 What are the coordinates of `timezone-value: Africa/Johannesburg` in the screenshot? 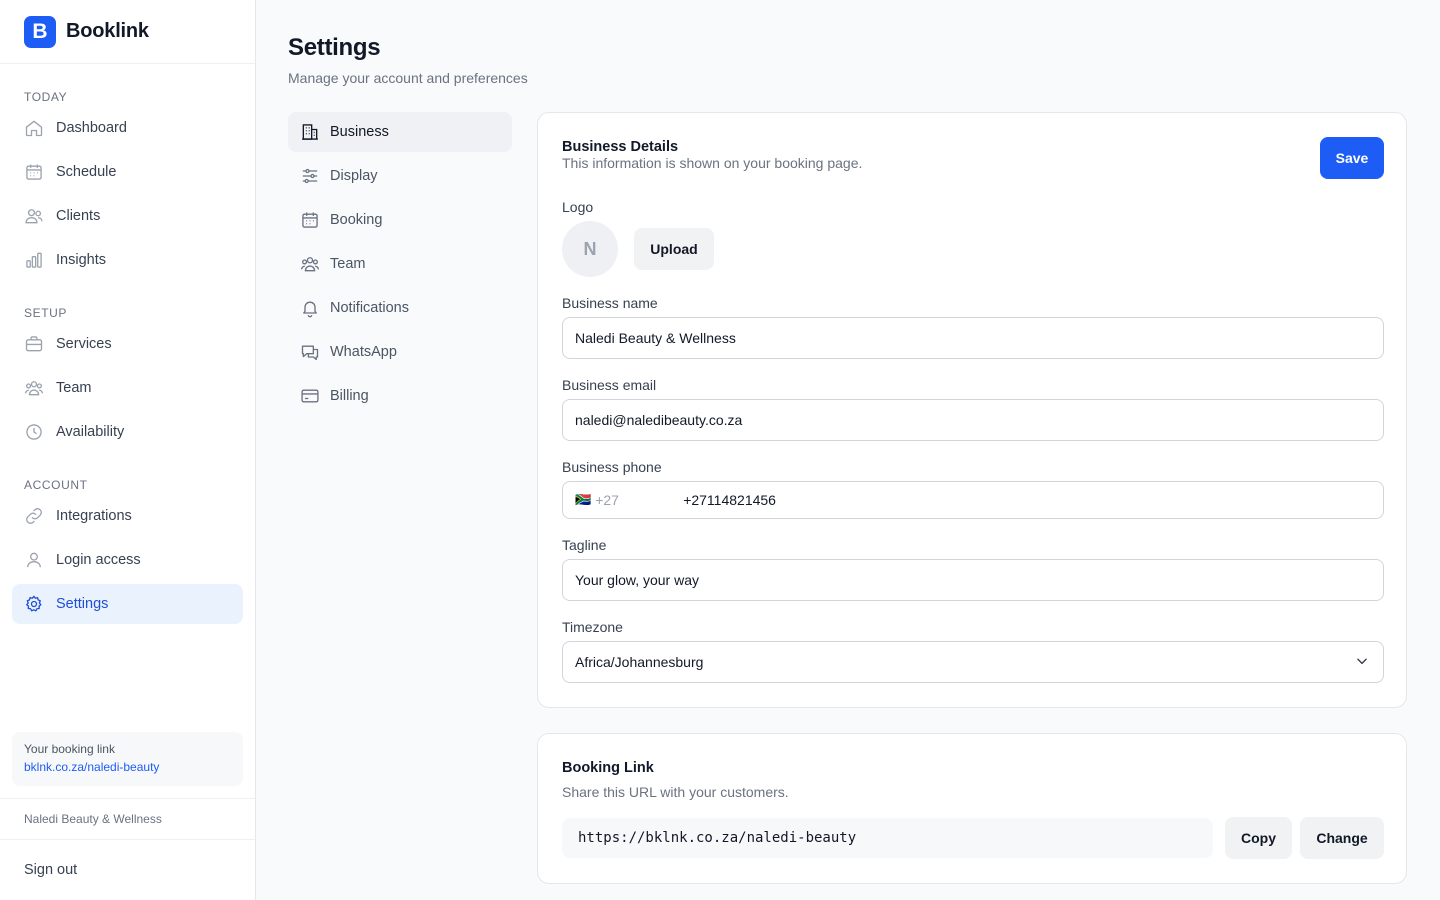 It's located at (639, 662).